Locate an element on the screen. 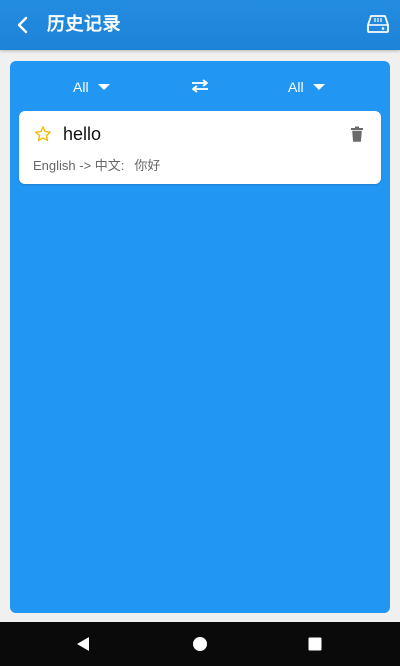 This screenshot has width=400, height=666. disk-button is located at coordinates (378, 24).